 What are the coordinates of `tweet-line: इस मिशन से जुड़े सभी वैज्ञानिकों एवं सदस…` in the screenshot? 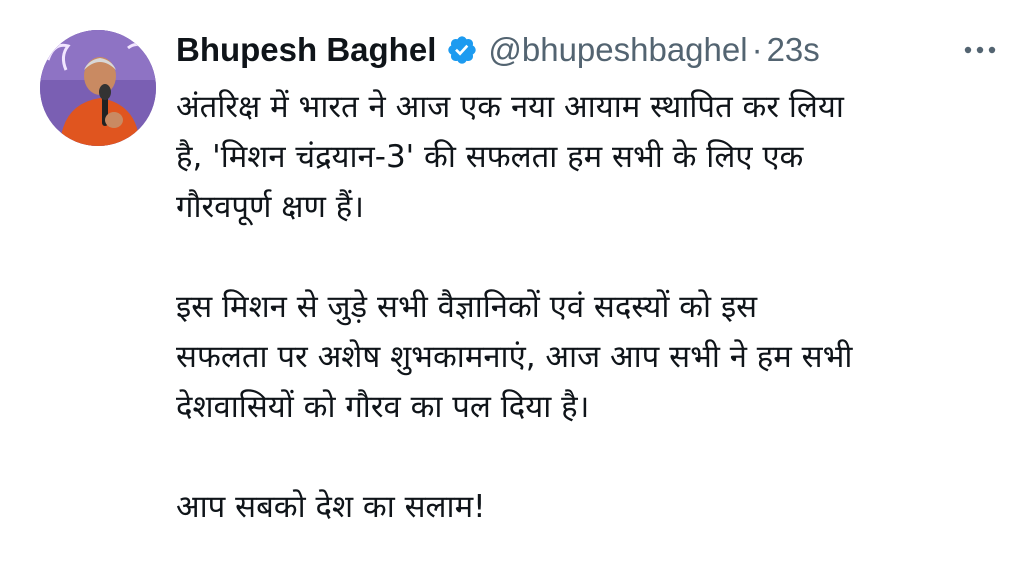 It's located at (467, 307).